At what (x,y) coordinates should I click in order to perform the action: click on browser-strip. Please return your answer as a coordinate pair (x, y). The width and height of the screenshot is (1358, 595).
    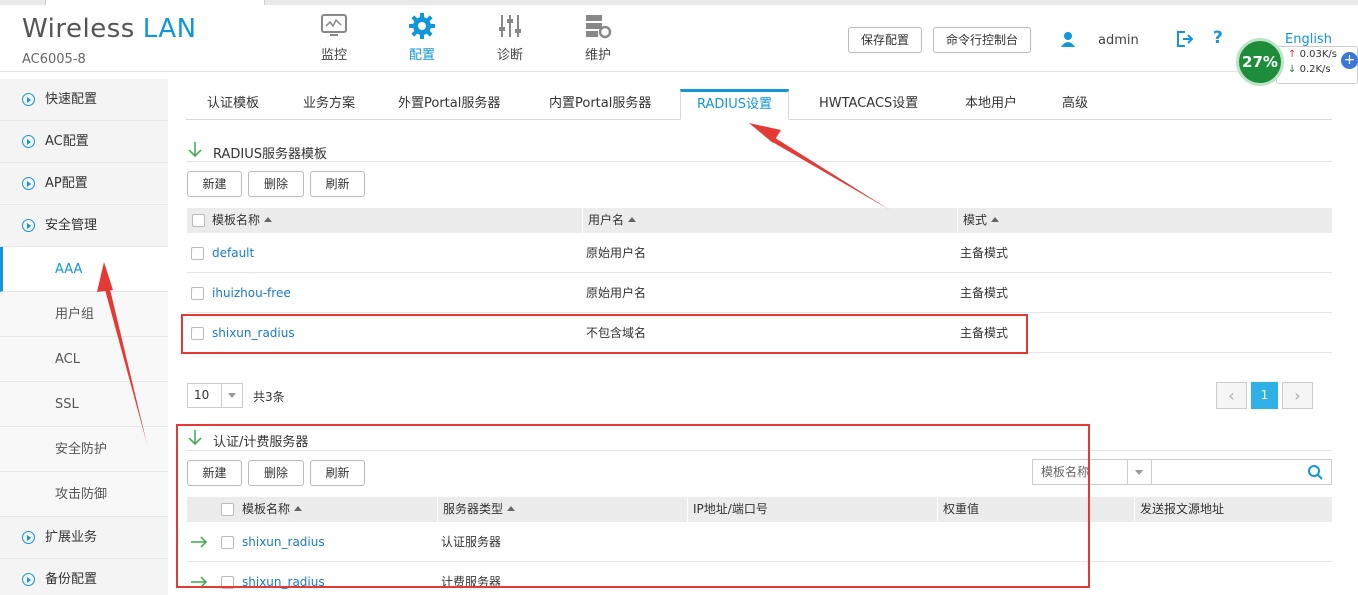
    Looking at the image, I should click on (679, 2).